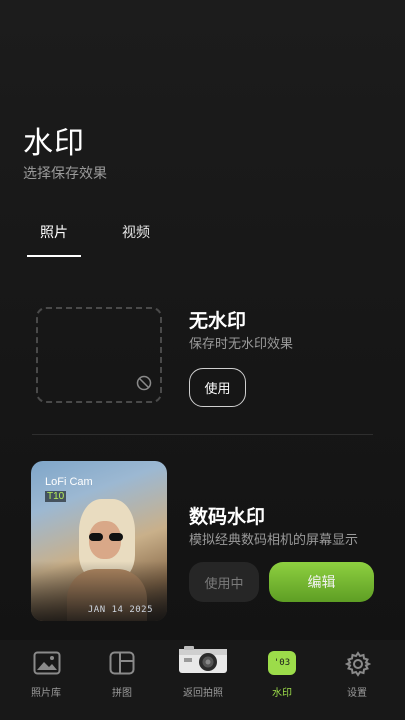 Image resolution: width=405 pixels, height=720 pixels. What do you see at coordinates (203, 693) in the screenshot?
I see `nav-label-camera: 返回拍照` at bounding box center [203, 693].